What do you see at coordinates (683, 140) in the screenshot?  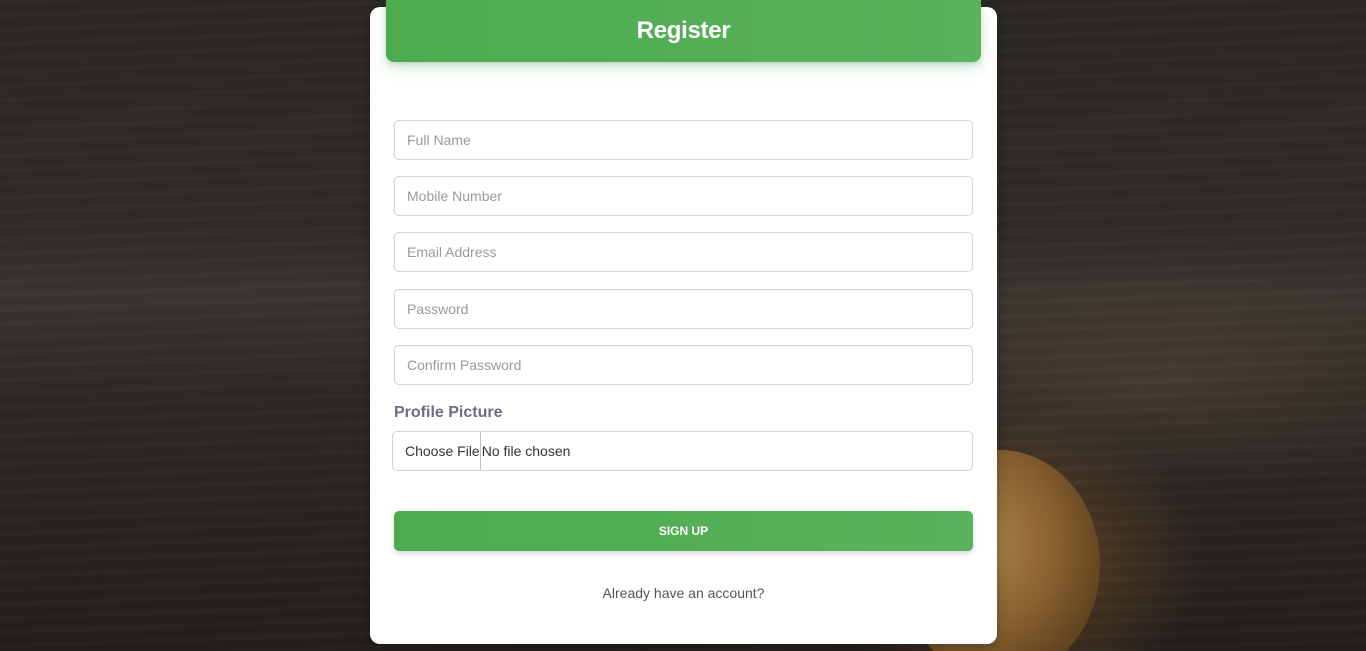 I see `full-name-input` at bounding box center [683, 140].